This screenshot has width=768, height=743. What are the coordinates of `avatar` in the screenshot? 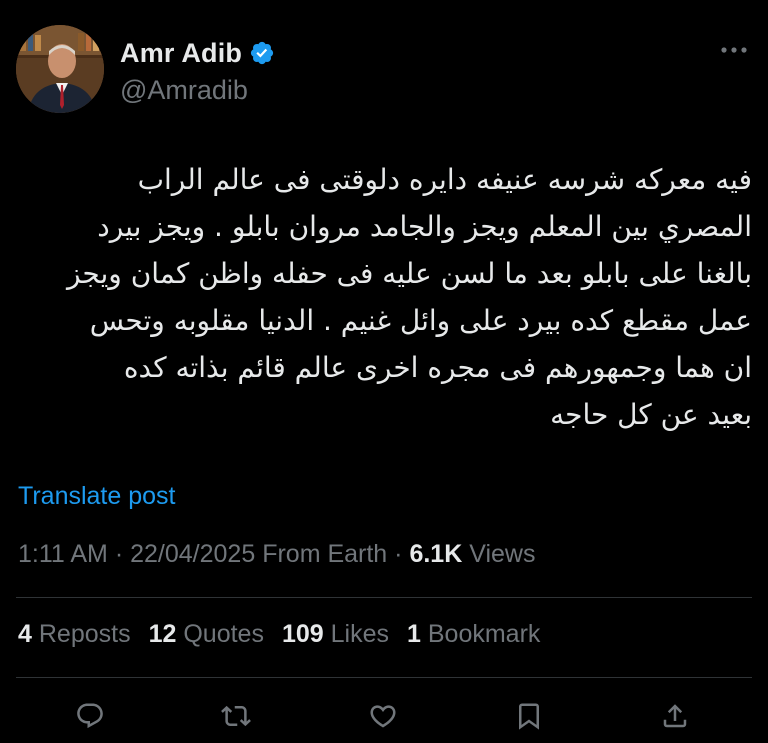 It's located at (60, 69).